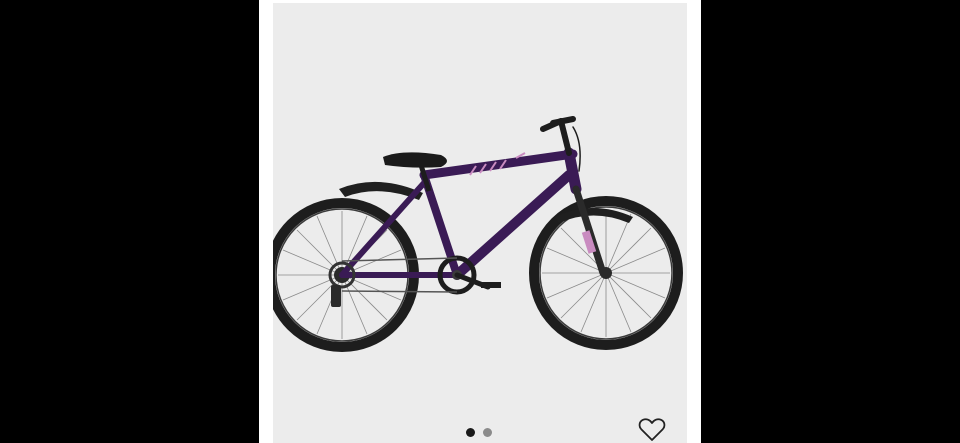  I want to click on favorite-button, so click(652, 429).